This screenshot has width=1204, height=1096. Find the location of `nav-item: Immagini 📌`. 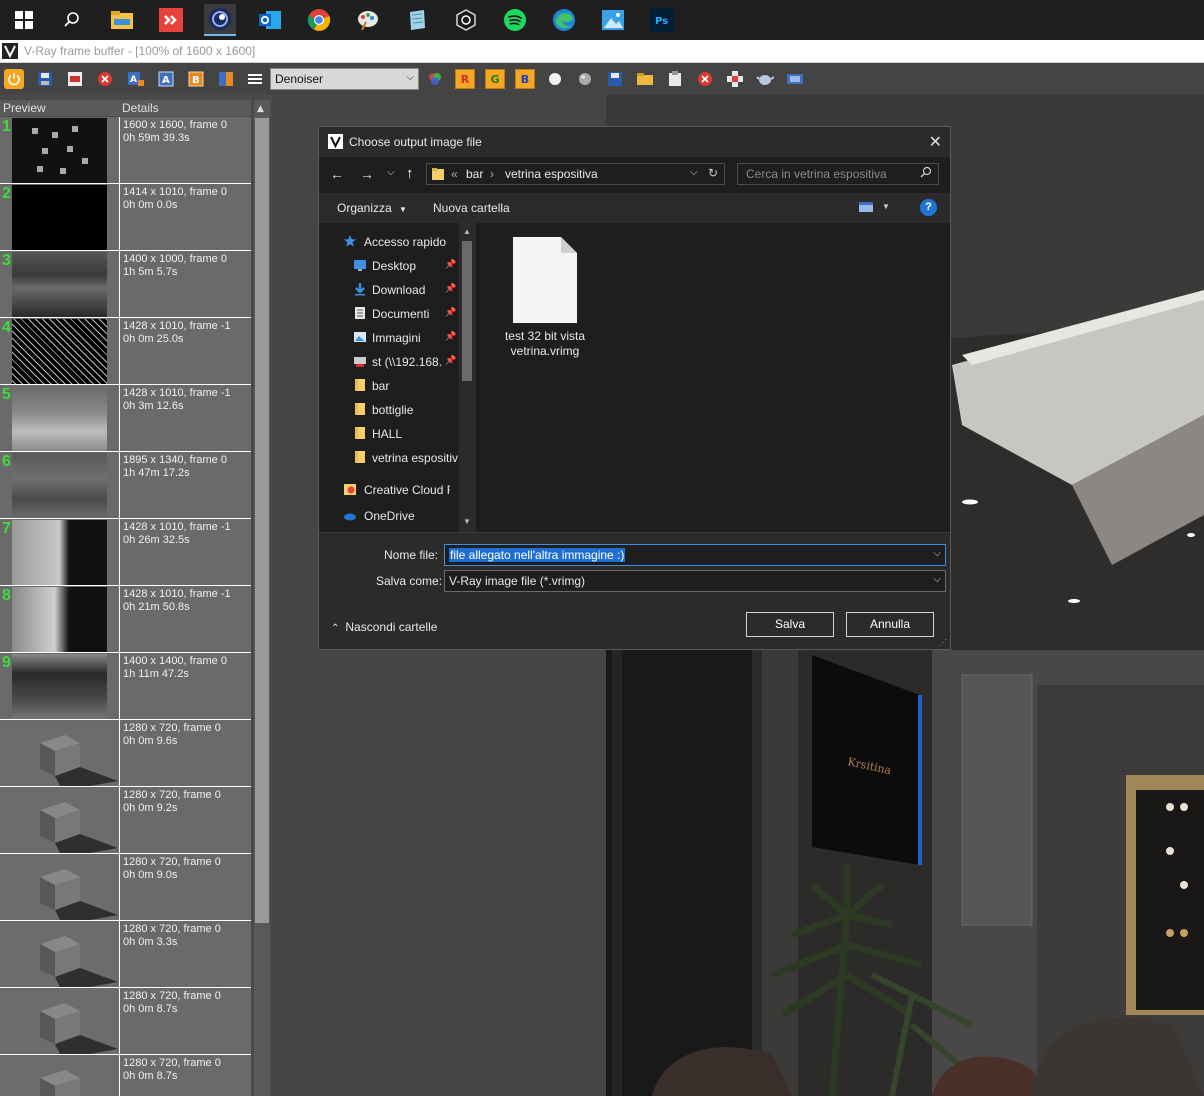

nav-item: Immagini 📌 is located at coordinates (389, 338).